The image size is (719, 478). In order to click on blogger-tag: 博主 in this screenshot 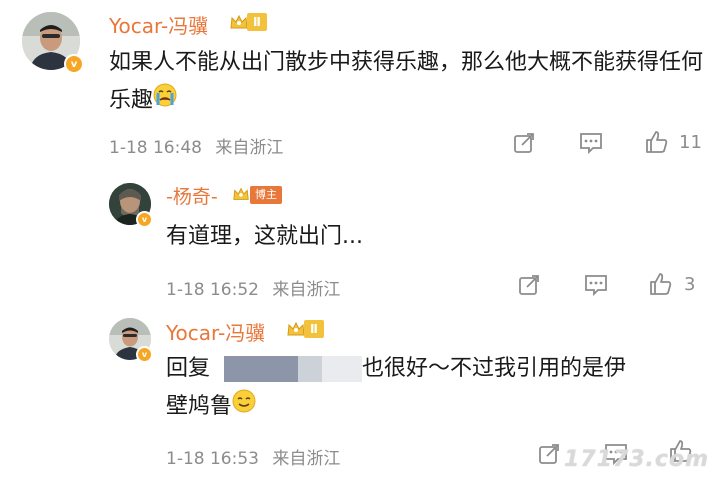, I will do `click(266, 195)`.